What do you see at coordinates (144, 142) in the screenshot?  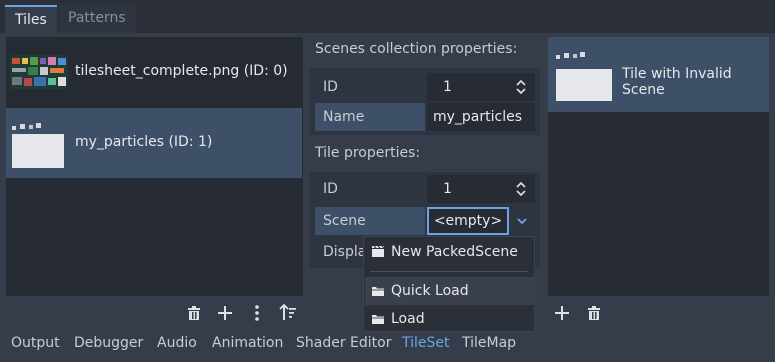 I see `source-item-label: my_particles (ID: 1)` at bounding box center [144, 142].